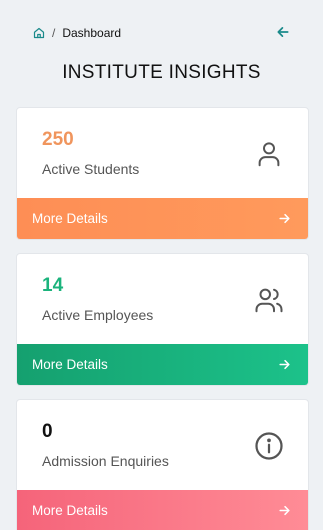 Image resolution: width=323 pixels, height=530 pixels. Describe the element at coordinates (105, 461) in the screenshot. I see `metric-label: Admission Enquiries` at that location.